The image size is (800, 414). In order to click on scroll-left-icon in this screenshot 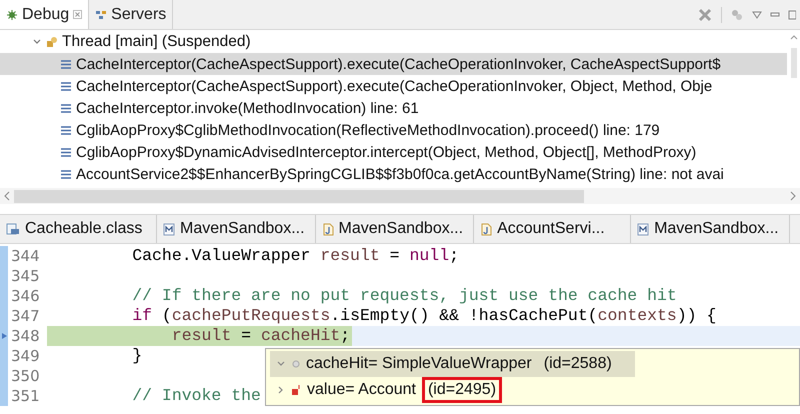, I will do `click(7, 196)`.